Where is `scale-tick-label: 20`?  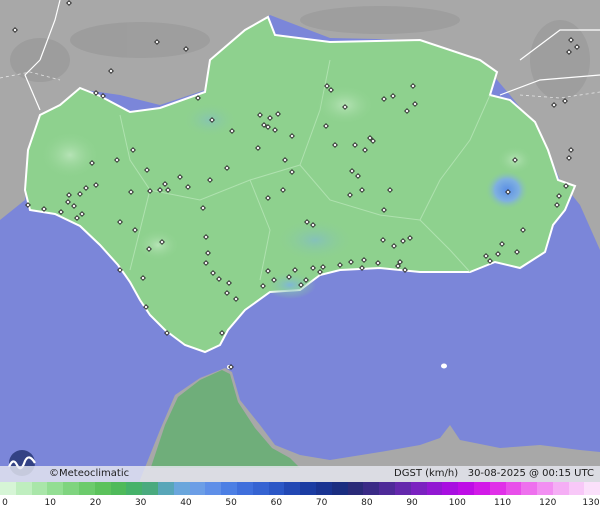 scale-tick-label: 20 is located at coordinates (95, 503).